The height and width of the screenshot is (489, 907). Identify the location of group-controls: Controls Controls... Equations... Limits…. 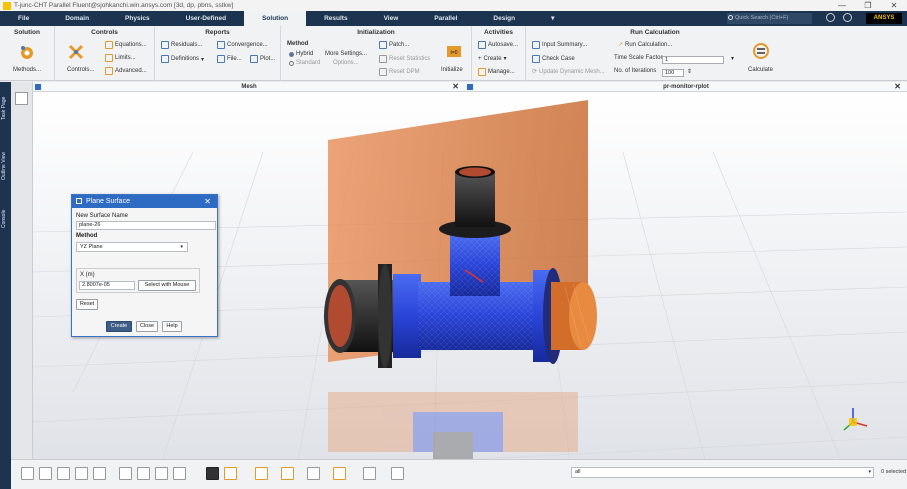
(105, 53).